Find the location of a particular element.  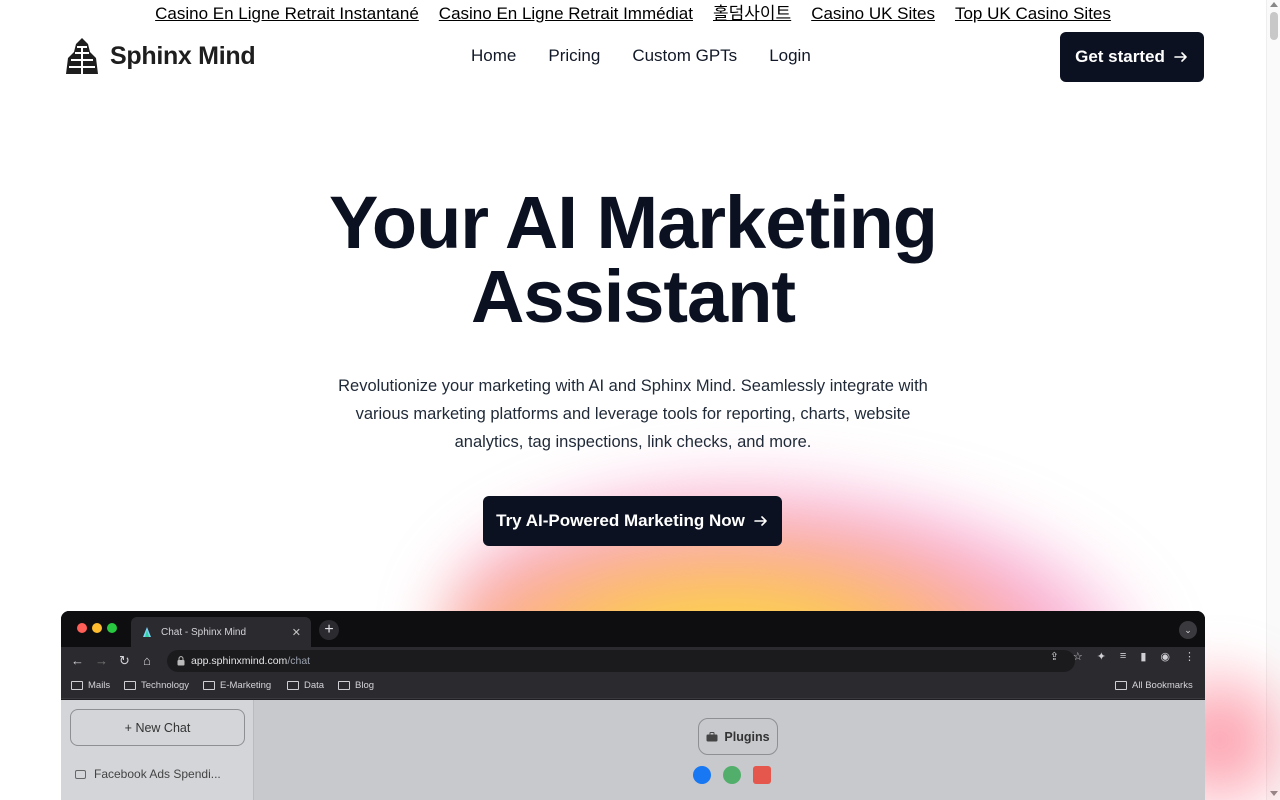

forward-arrow-icon: → is located at coordinates (101, 660).